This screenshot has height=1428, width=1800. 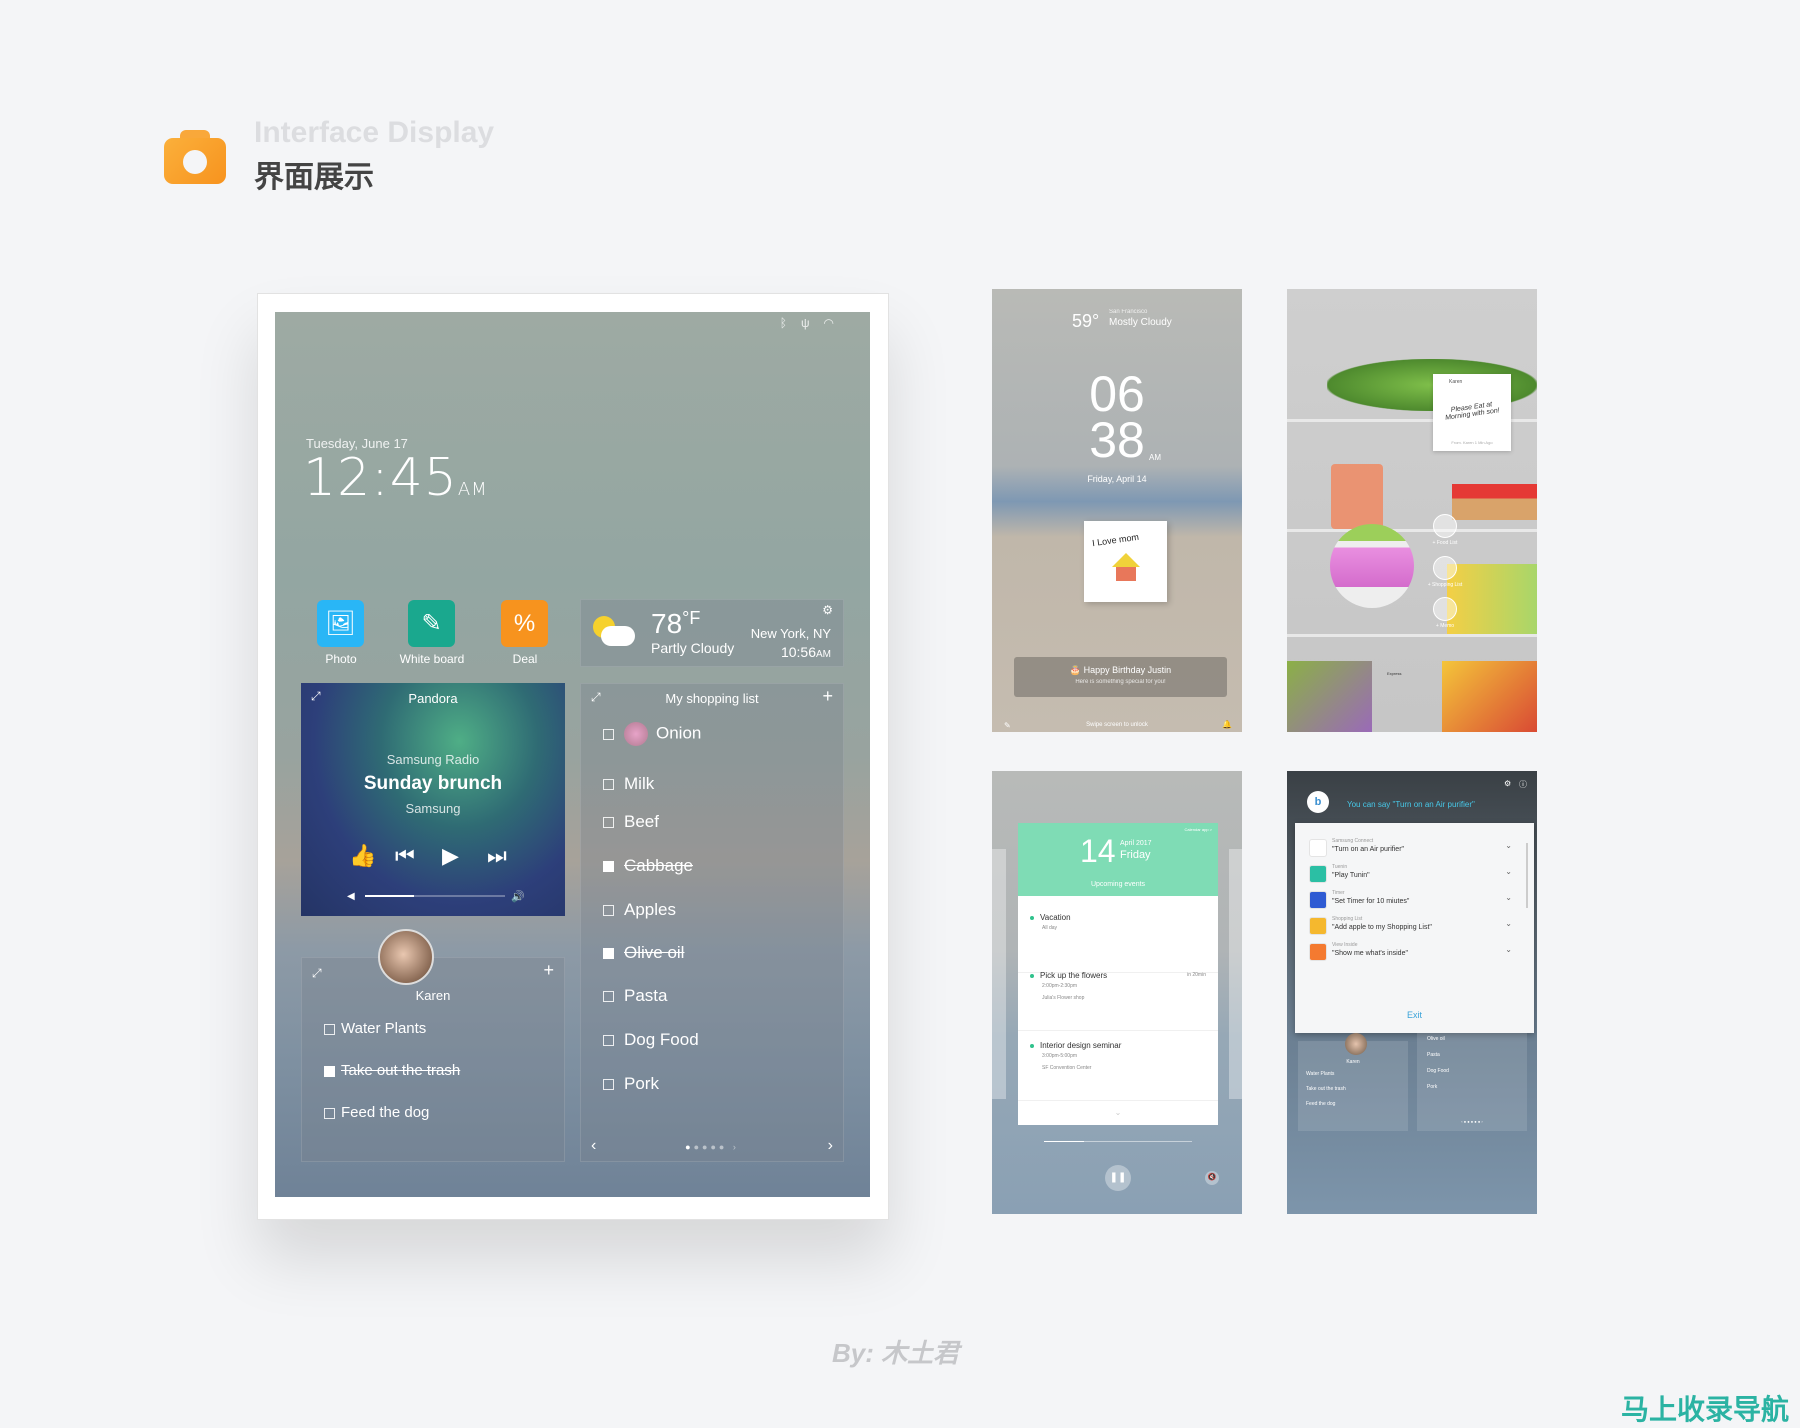 I want to click on action-label: + Food List, so click(x=1445, y=543).